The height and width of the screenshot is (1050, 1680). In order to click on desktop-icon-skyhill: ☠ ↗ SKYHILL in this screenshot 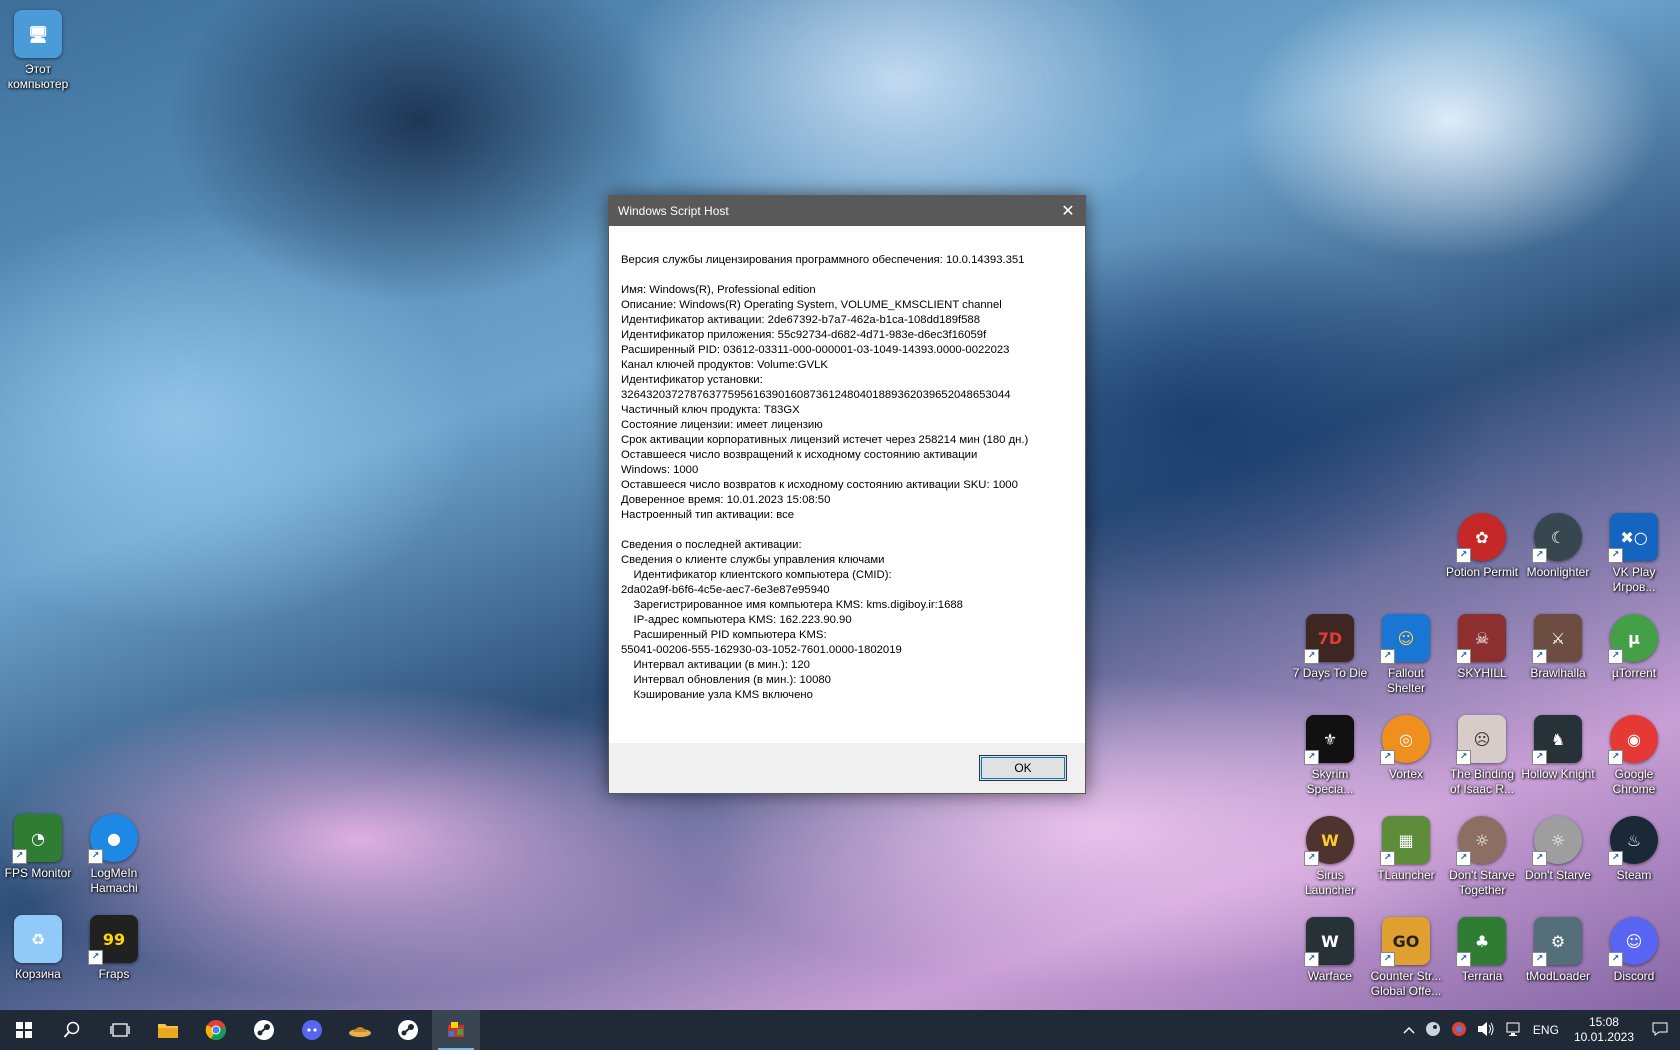, I will do `click(1482, 647)`.